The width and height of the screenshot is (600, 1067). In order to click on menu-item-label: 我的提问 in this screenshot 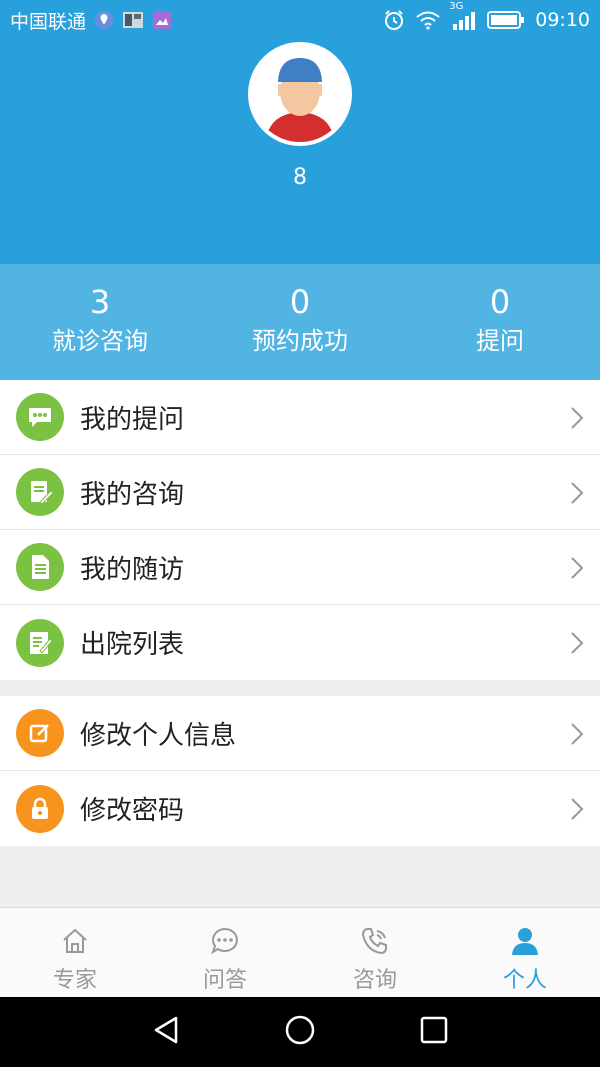, I will do `click(132, 419)`.